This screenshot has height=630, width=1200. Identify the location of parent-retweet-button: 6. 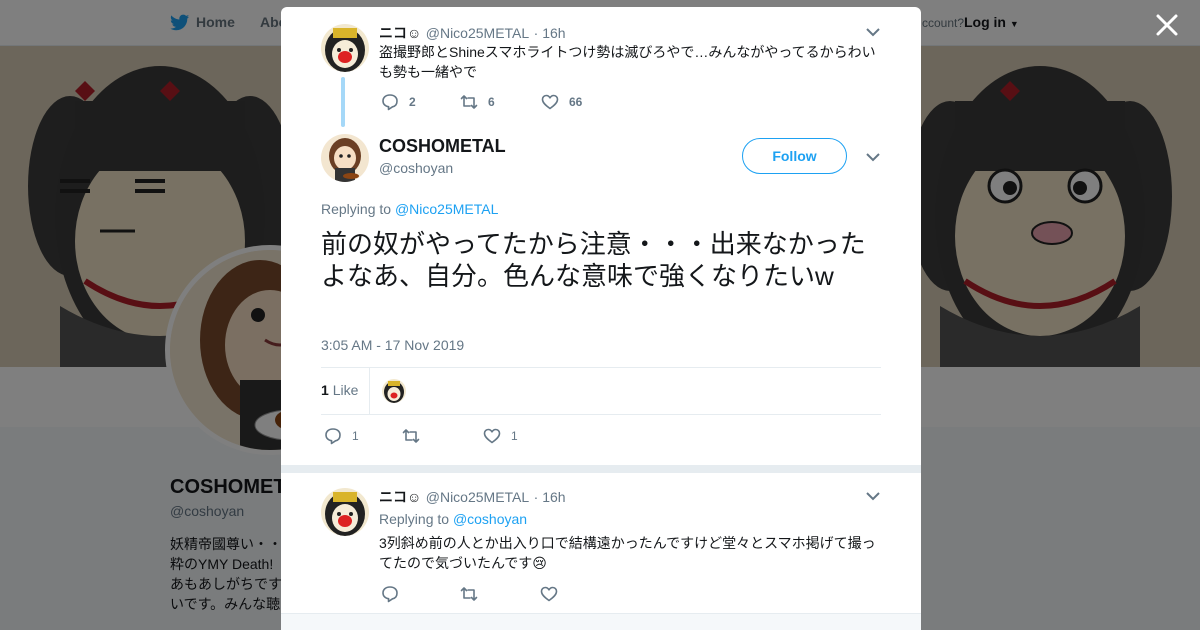
(477, 102).